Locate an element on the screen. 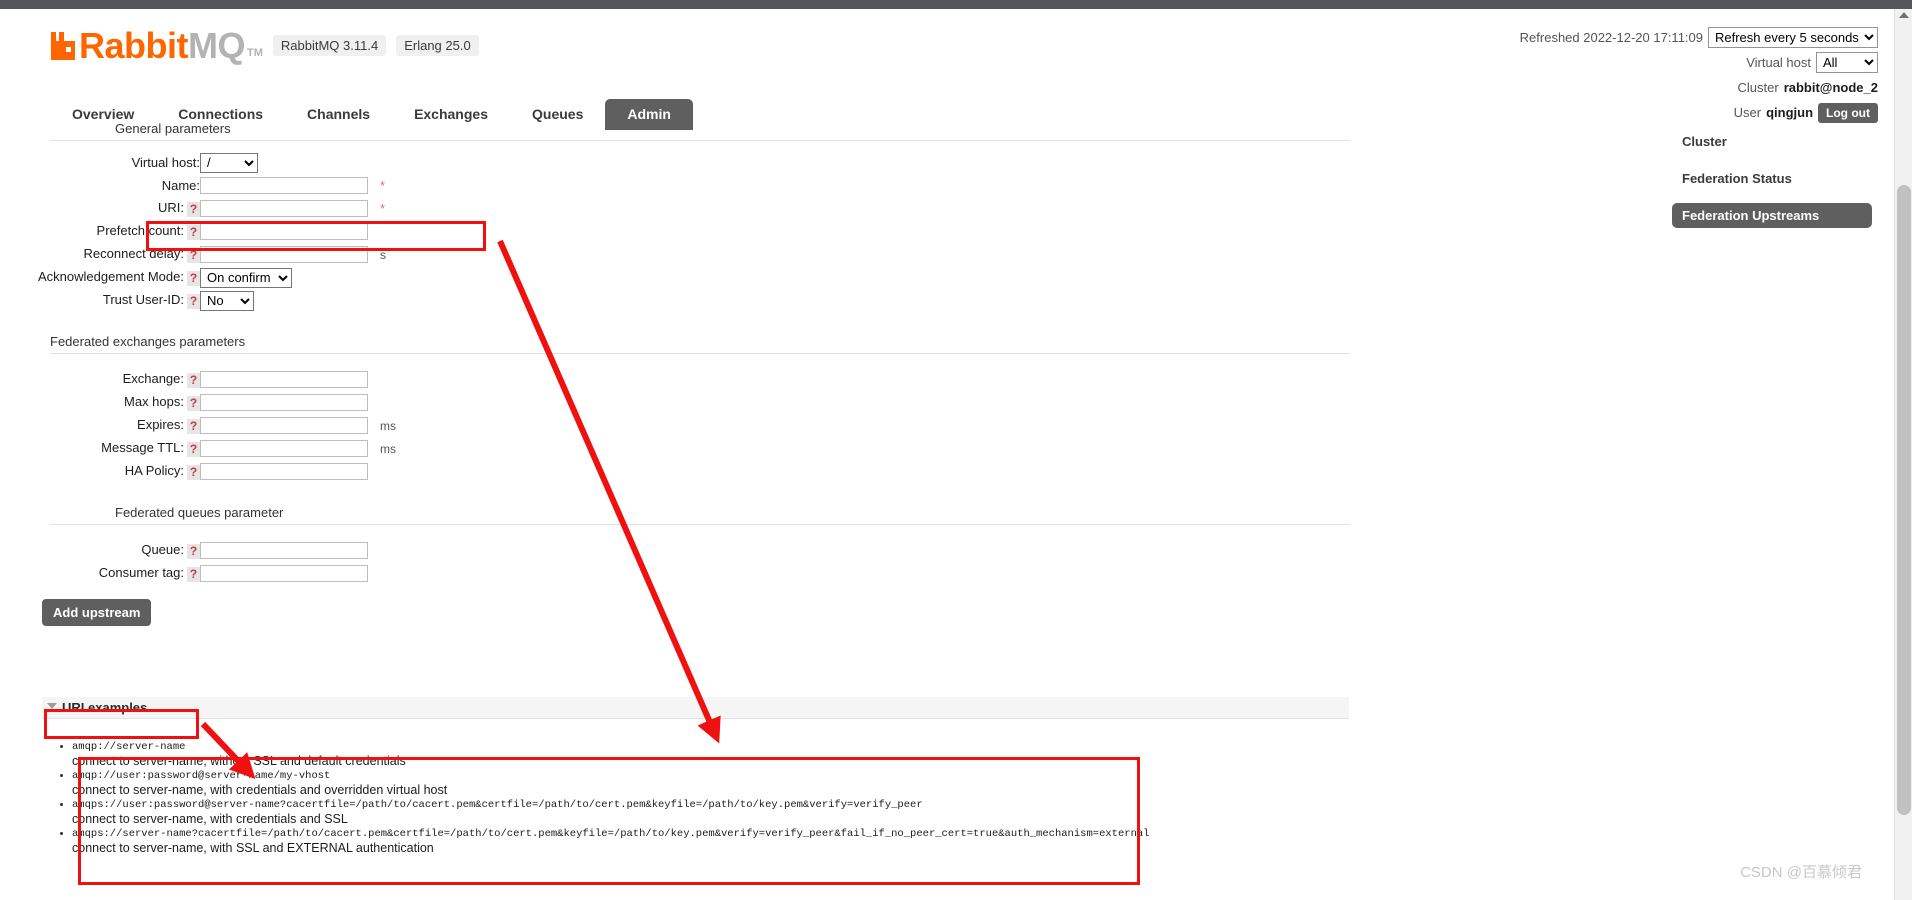 The width and height of the screenshot is (1912, 900). annotation-arrow-short is located at coordinates (228, 750).